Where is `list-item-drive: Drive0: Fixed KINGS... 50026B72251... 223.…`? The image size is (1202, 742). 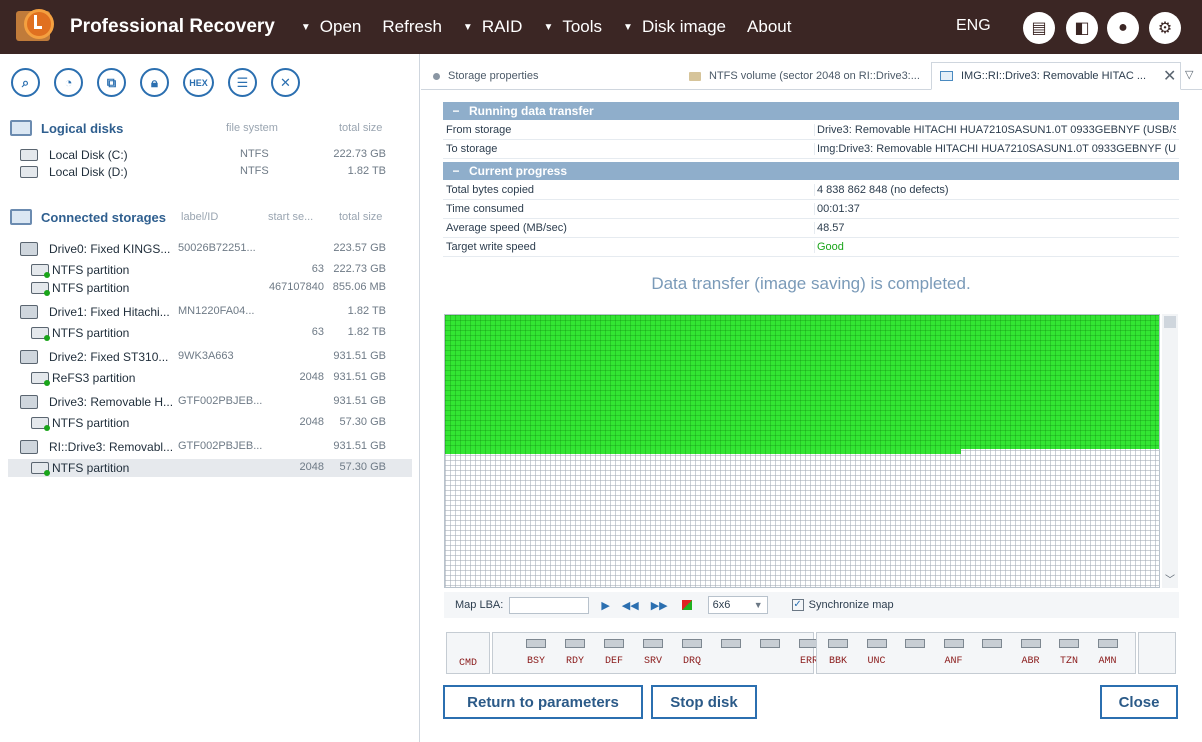 list-item-drive: Drive0: Fixed KINGS... 50026B72251... 223.… is located at coordinates (210, 249).